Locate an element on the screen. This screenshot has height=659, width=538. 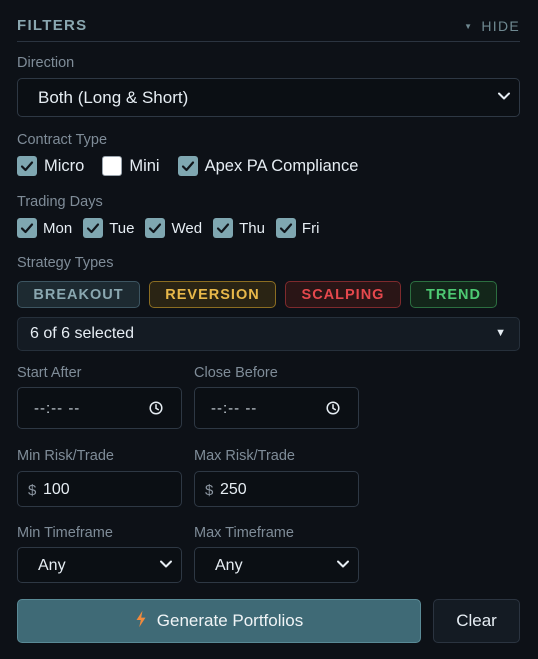
strategy-multiselect: 6 of 6 selected ▼ is located at coordinates (268, 334).